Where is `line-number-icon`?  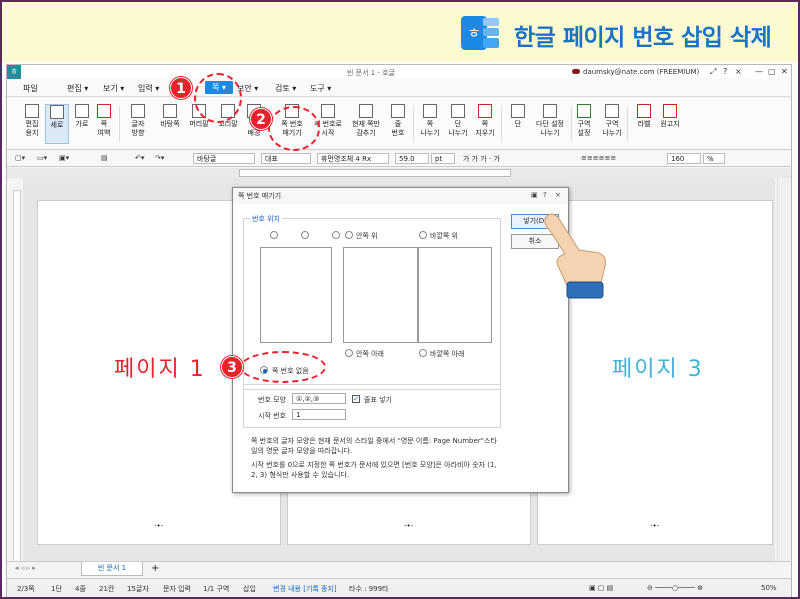 line-number-icon is located at coordinates (398, 111).